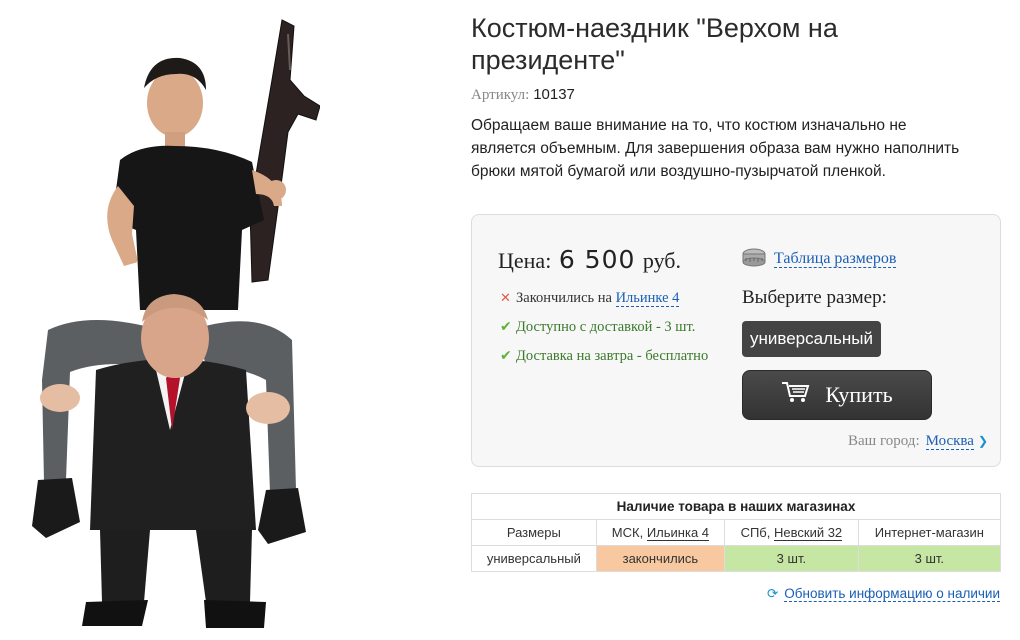 This screenshot has height=640, width=1020. I want to click on inflatable-gun, so click(285, 151).